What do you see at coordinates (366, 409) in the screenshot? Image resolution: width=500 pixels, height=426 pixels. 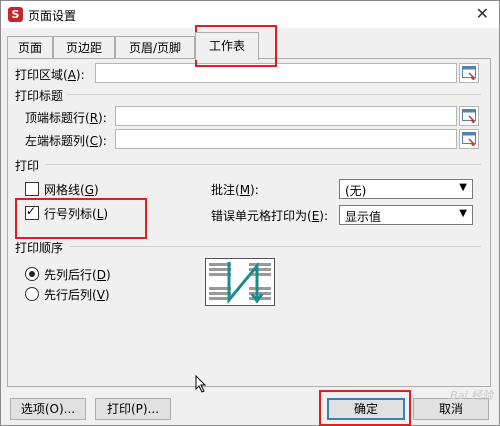 I see `ok-button: 确定` at bounding box center [366, 409].